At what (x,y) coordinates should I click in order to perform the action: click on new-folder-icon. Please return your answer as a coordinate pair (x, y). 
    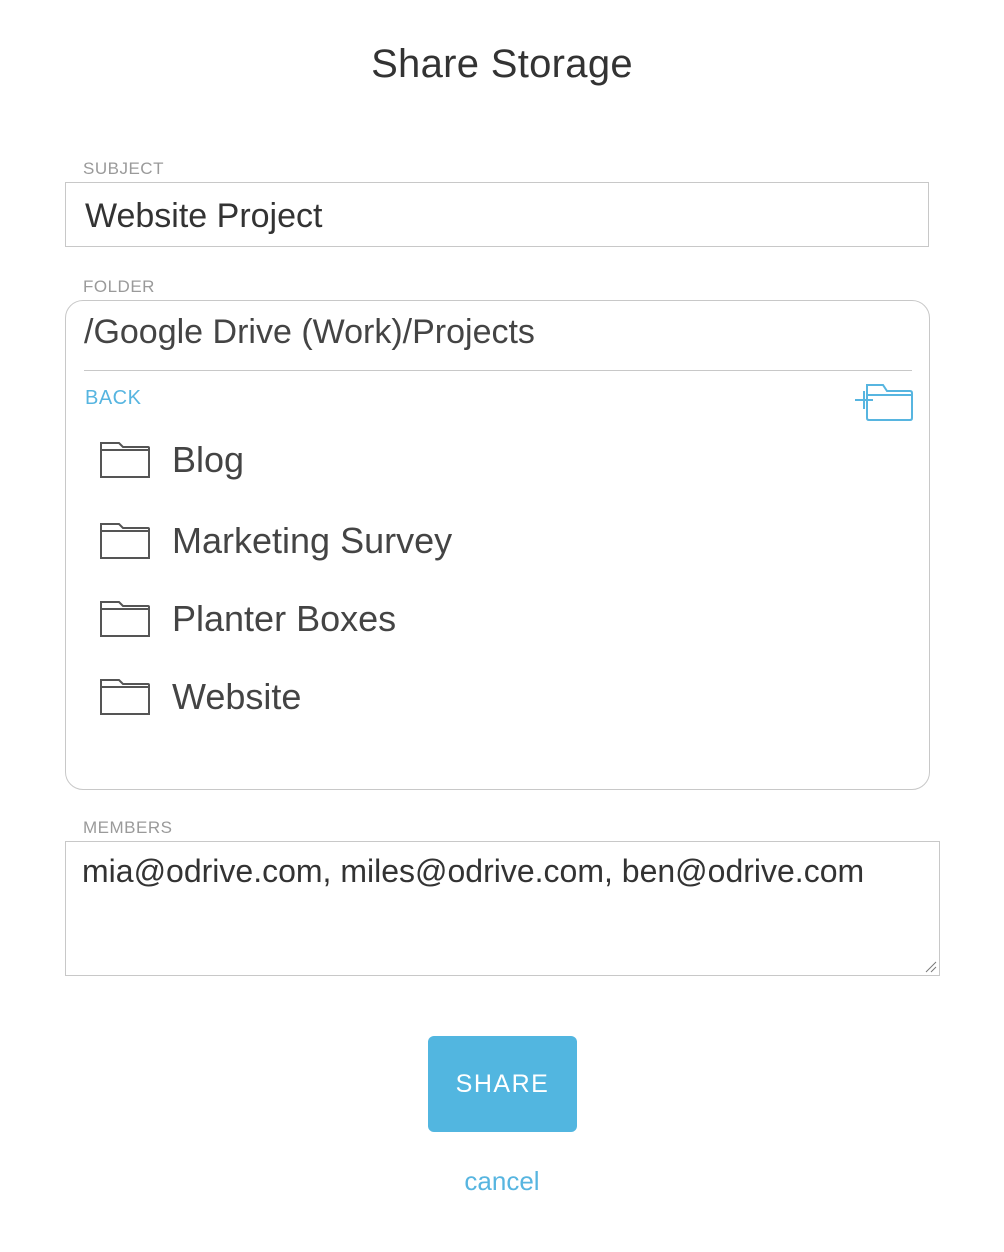
    Looking at the image, I should click on (884, 402).